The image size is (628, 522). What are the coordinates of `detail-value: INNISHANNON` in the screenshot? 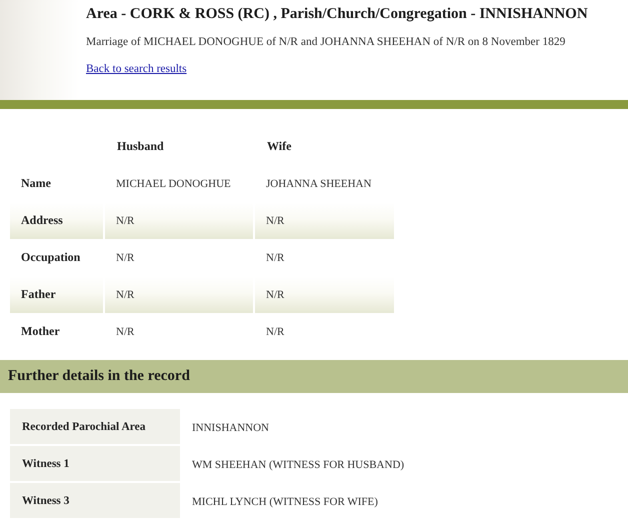 It's located at (230, 428).